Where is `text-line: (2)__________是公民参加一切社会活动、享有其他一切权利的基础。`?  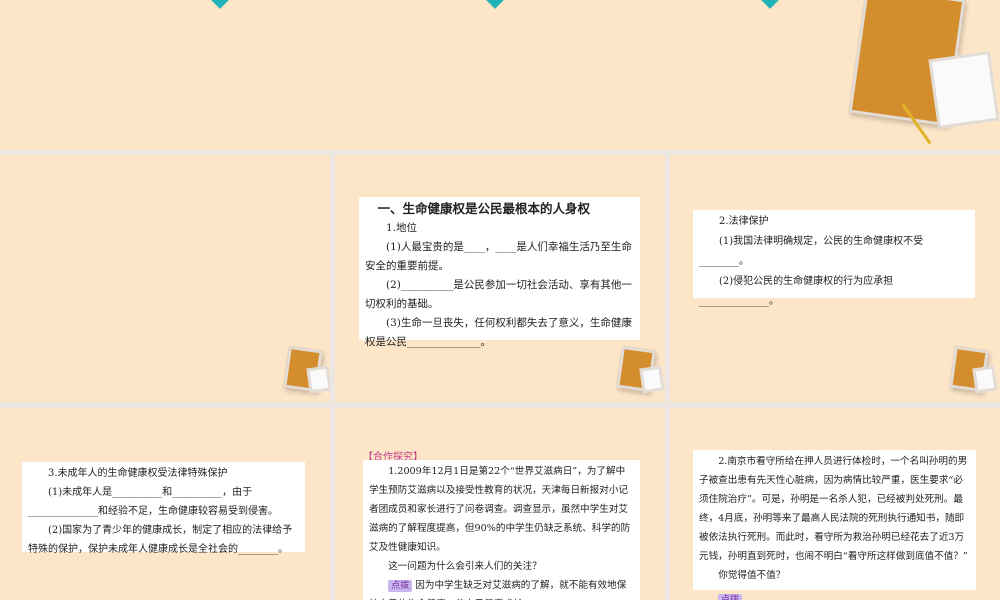 text-line: (2)__________是公民参加一切社会活动、享有其他一切权利的基础。 is located at coordinates (498, 294).